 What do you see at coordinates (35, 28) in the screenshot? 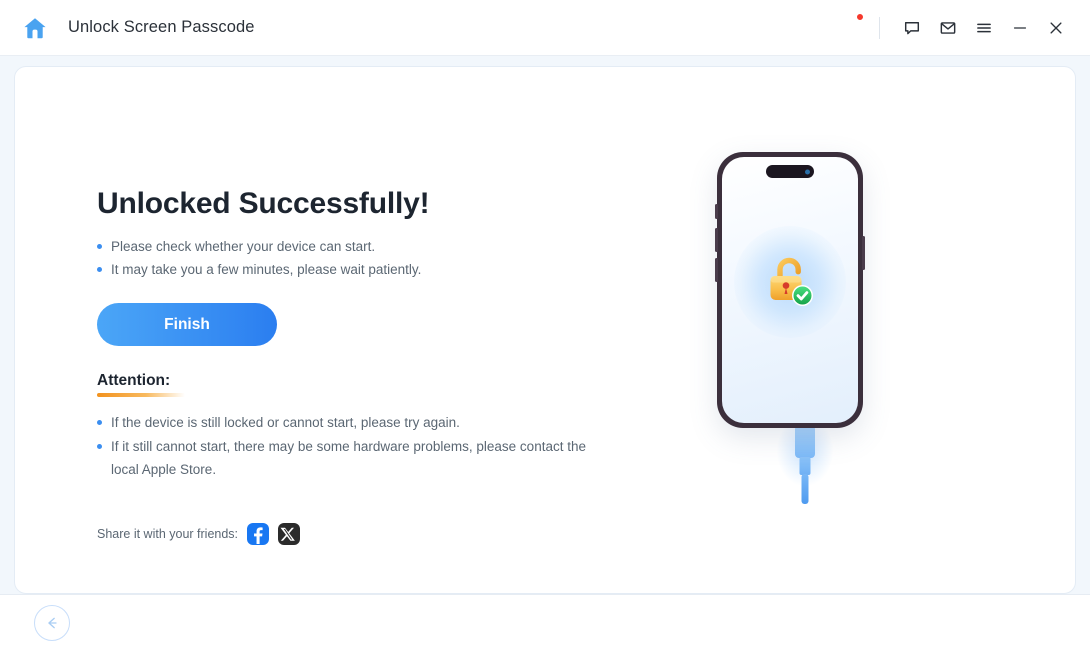
I see `home-icon` at bounding box center [35, 28].